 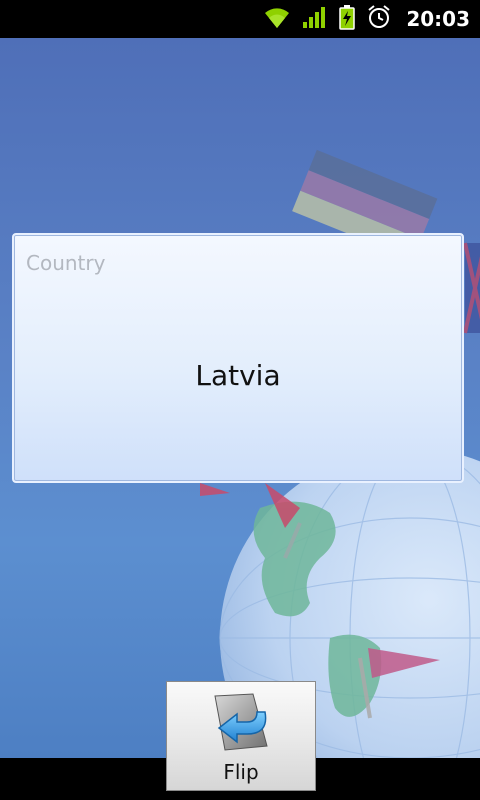 I want to click on flip-button: Flip, so click(x=241, y=736).